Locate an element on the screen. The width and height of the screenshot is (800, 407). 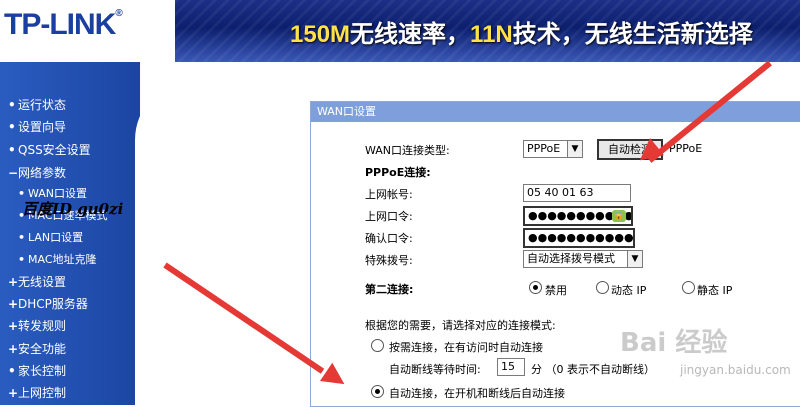
second-disabled-radio is located at coordinates (535, 287).